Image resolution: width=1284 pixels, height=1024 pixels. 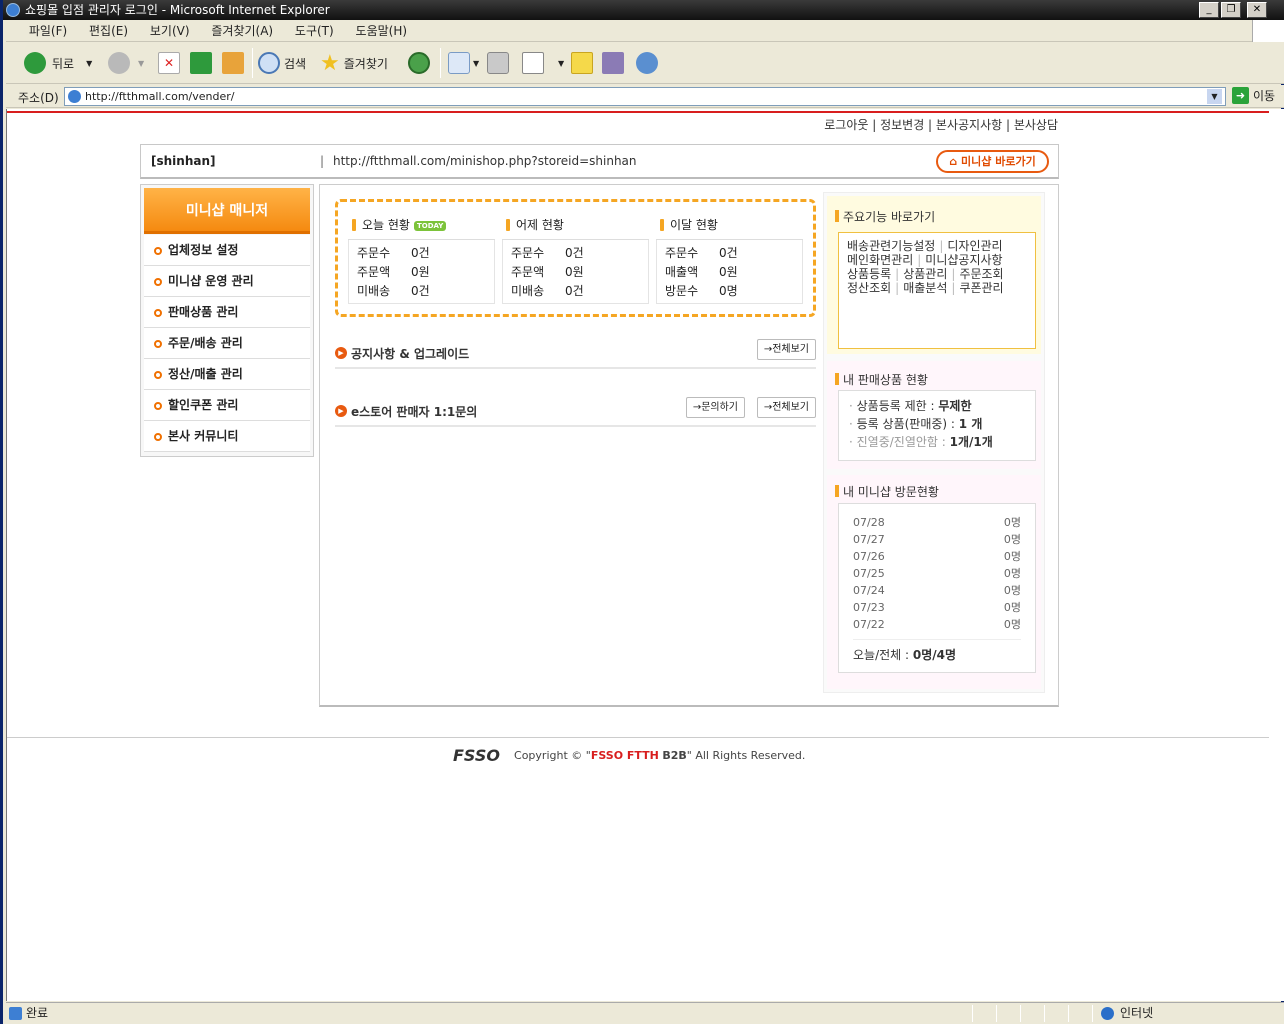 What do you see at coordinates (227, 405) in the screenshot?
I see `sidebar-item-coupons: 할인쿠폰 관리` at bounding box center [227, 405].